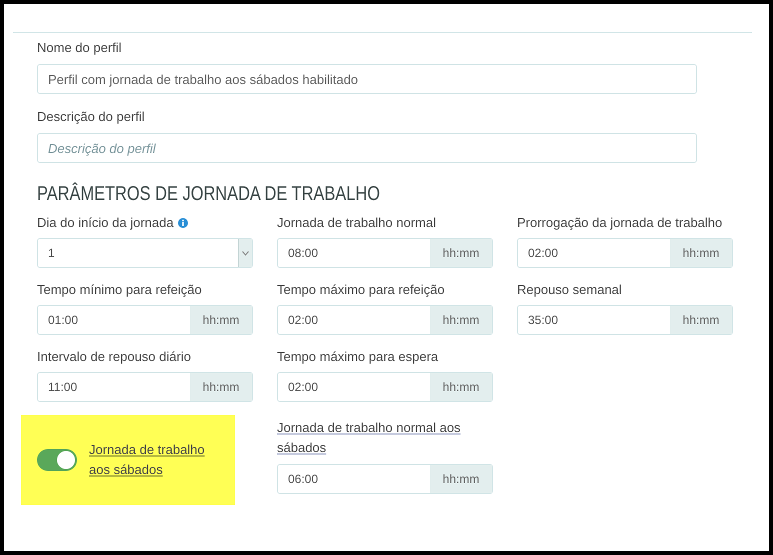 Image resolution: width=773 pixels, height=555 pixels. I want to click on time-field: 01:00 hh:mm, so click(145, 320).